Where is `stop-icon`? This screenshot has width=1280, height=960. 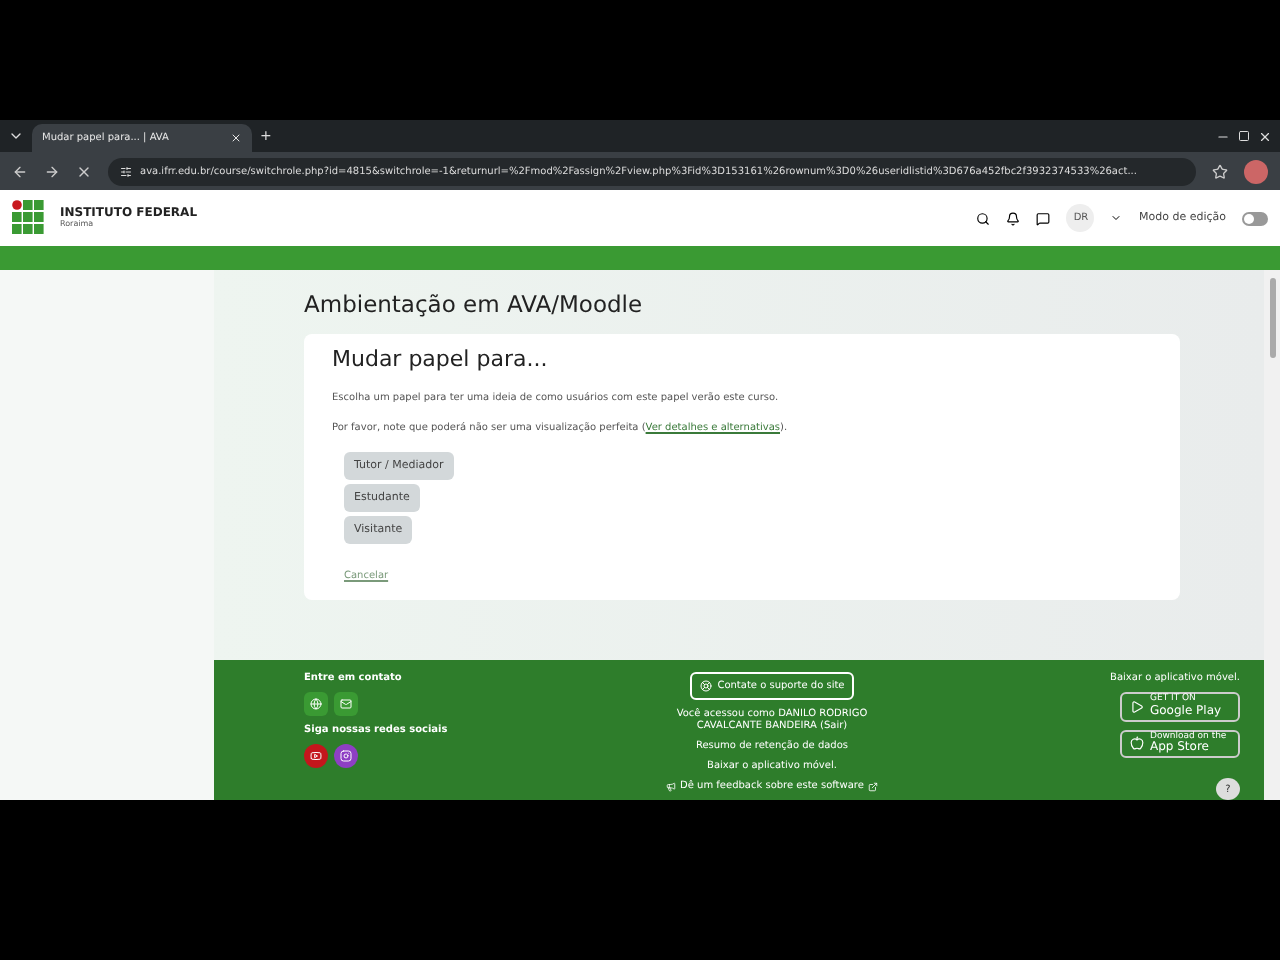
stop-icon is located at coordinates (84, 171).